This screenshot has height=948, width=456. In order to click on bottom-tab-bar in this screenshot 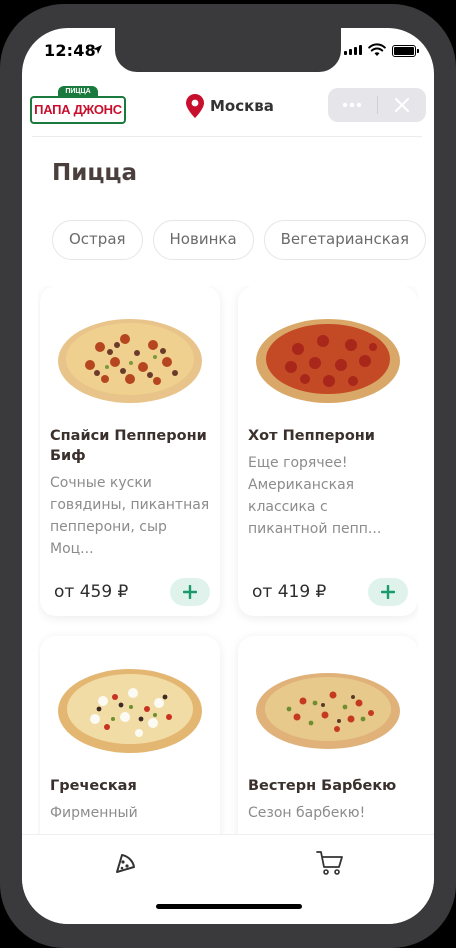, I will do `click(228, 879)`.